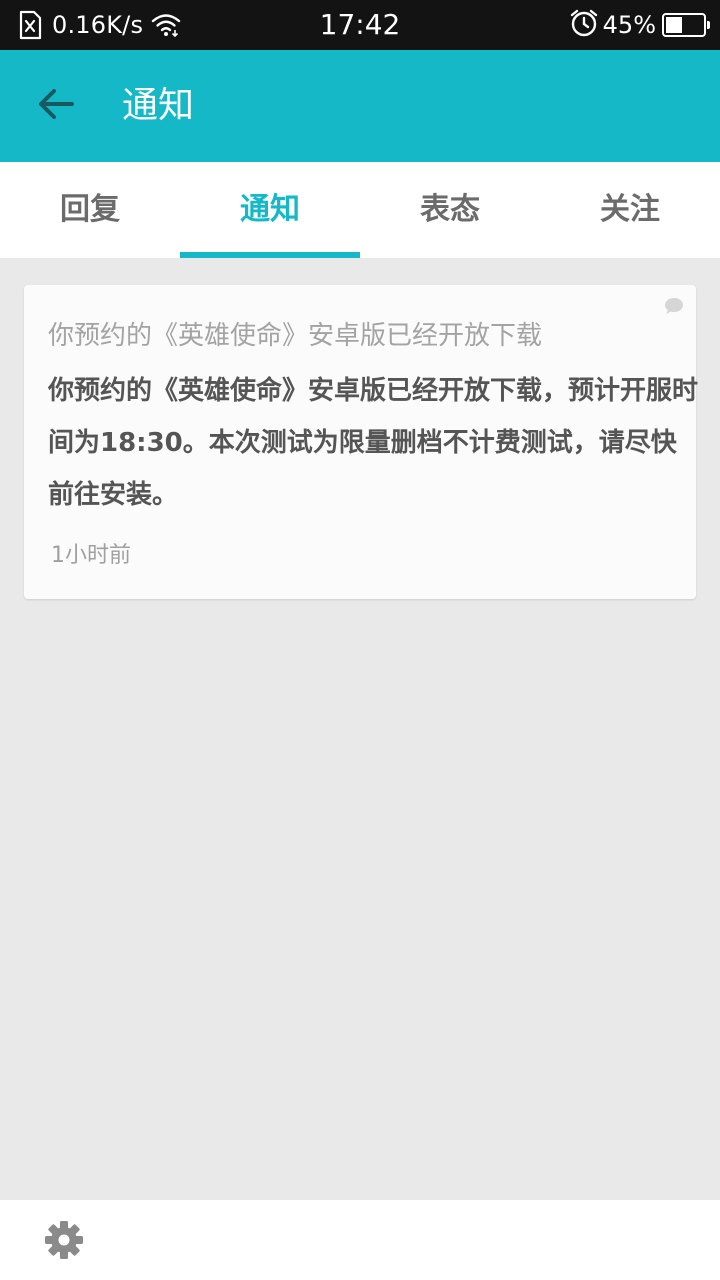 This screenshot has height=1280, width=720. Describe the element at coordinates (686, 25) in the screenshot. I see `battery-icon` at that location.